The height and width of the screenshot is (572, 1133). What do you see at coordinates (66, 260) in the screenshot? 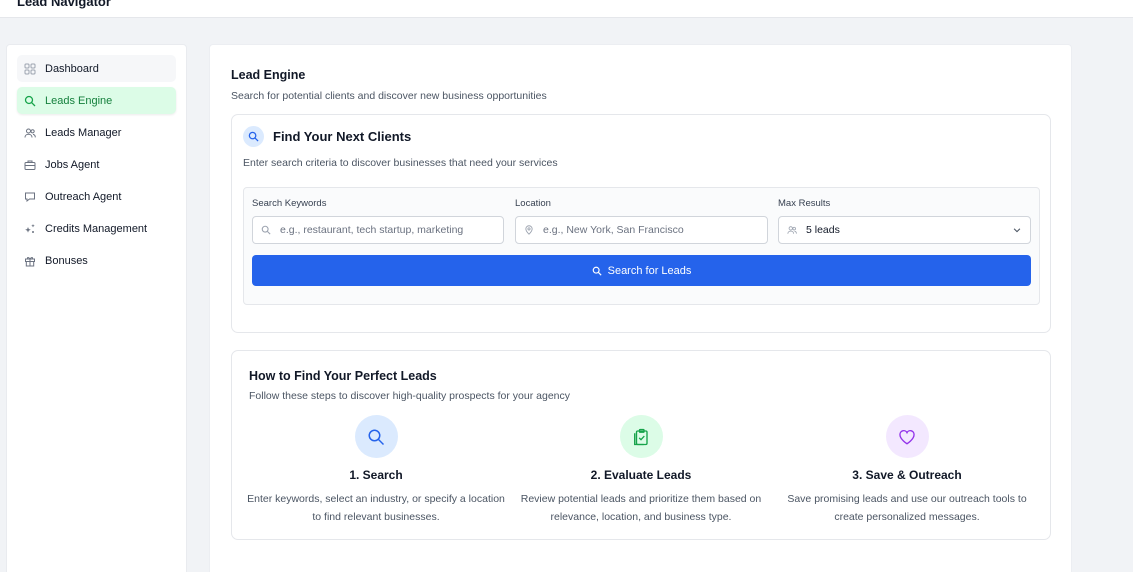
I see `sidebar-item-label: Bonuses` at bounding box center [66, 260].